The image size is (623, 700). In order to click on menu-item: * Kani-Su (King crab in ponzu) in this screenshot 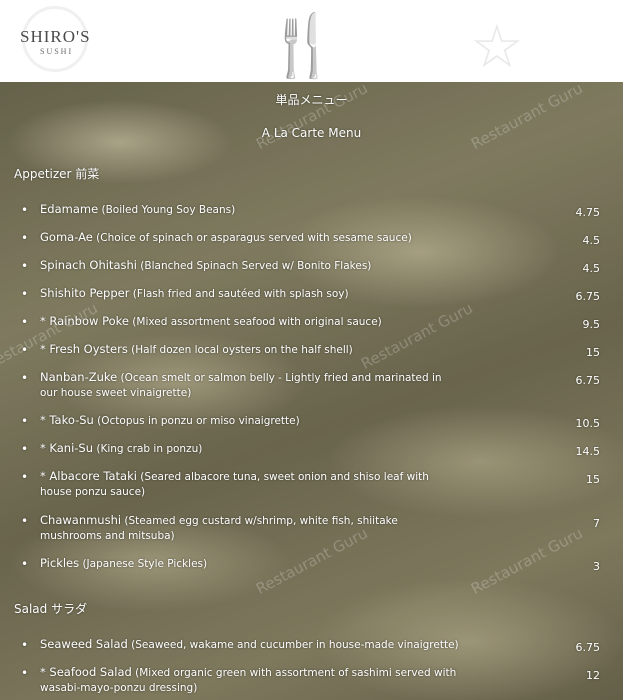, I will do `click(250, 449)`.